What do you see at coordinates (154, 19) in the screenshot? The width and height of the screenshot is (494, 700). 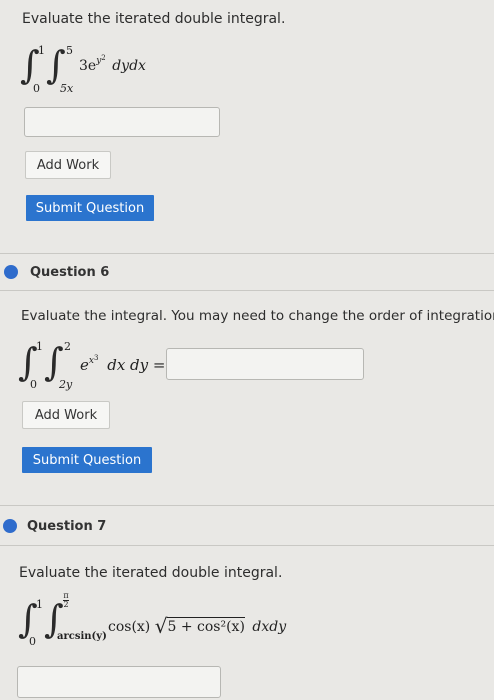 I see `q5-prompt: Evaluate the iterated double integral.` at bounding box center [154, 19].